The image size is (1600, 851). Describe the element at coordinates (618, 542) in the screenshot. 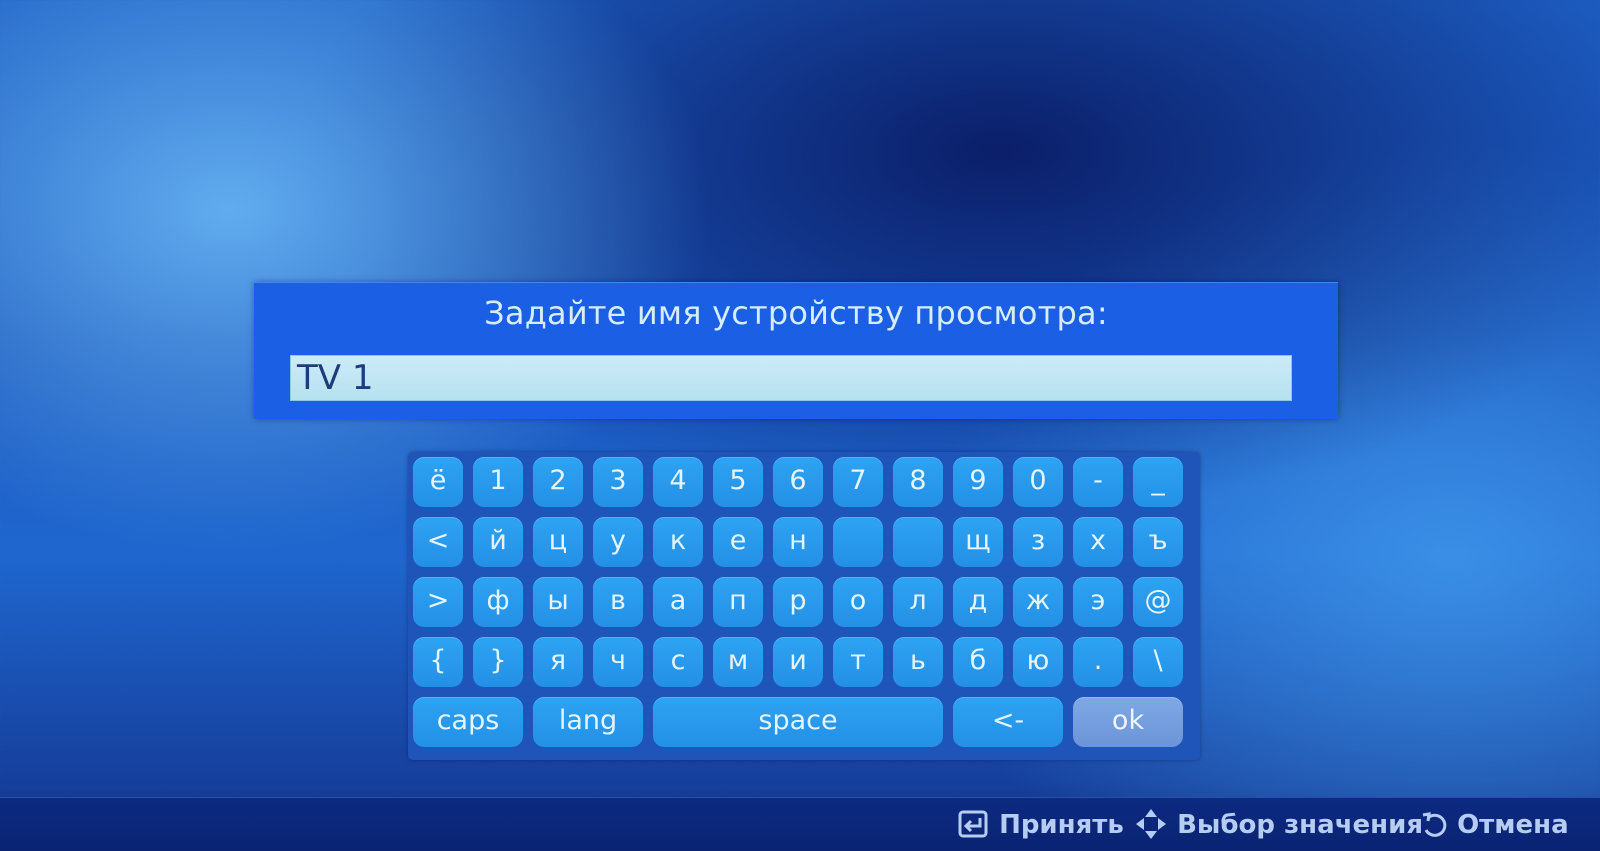

I see `key: у` at that location.